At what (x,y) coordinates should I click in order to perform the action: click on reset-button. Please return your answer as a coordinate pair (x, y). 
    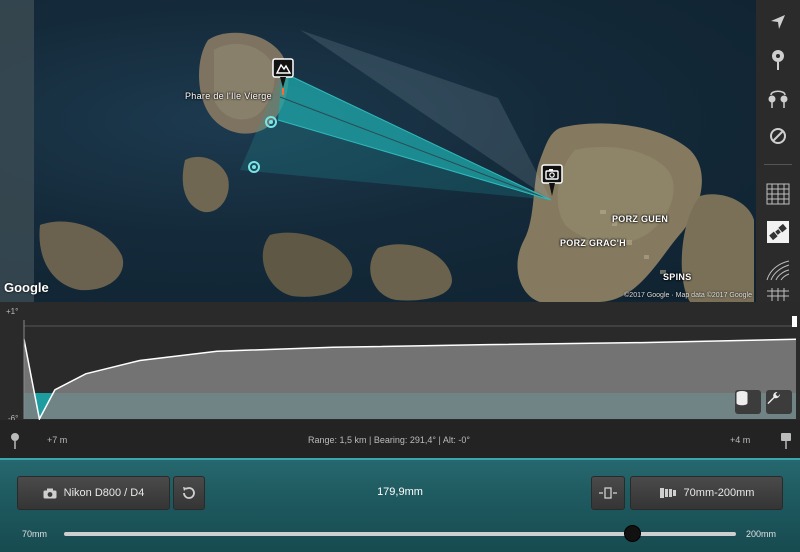
    Looking at the image, I should click on (189, 493).